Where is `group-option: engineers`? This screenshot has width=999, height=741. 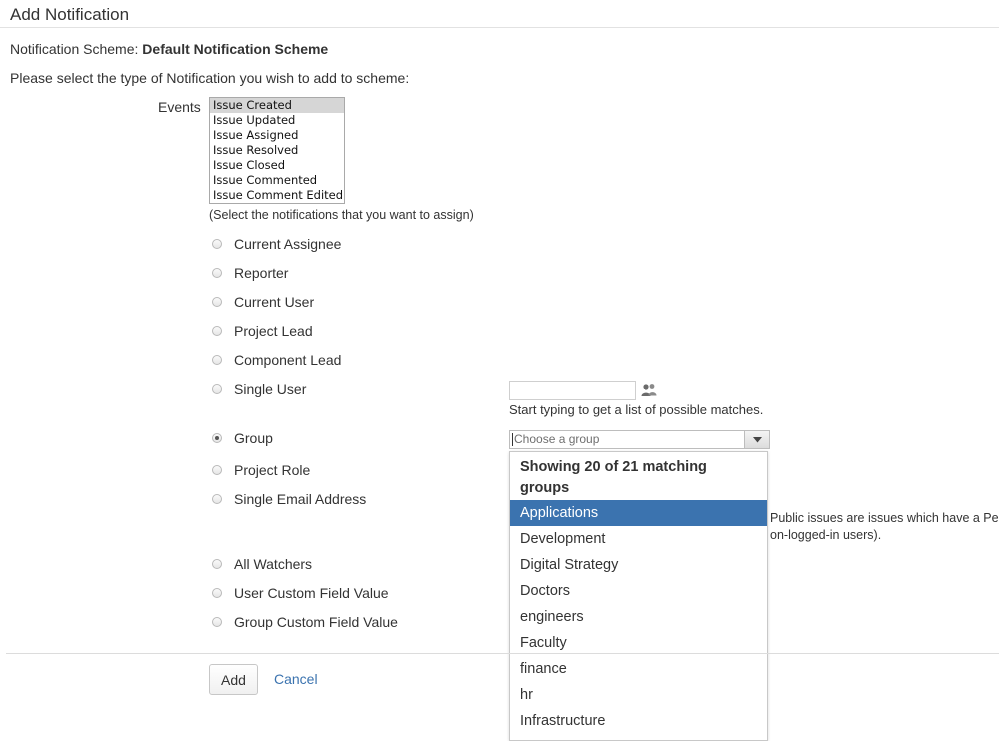
group-option: engineers is located at coordinates (638, 617).